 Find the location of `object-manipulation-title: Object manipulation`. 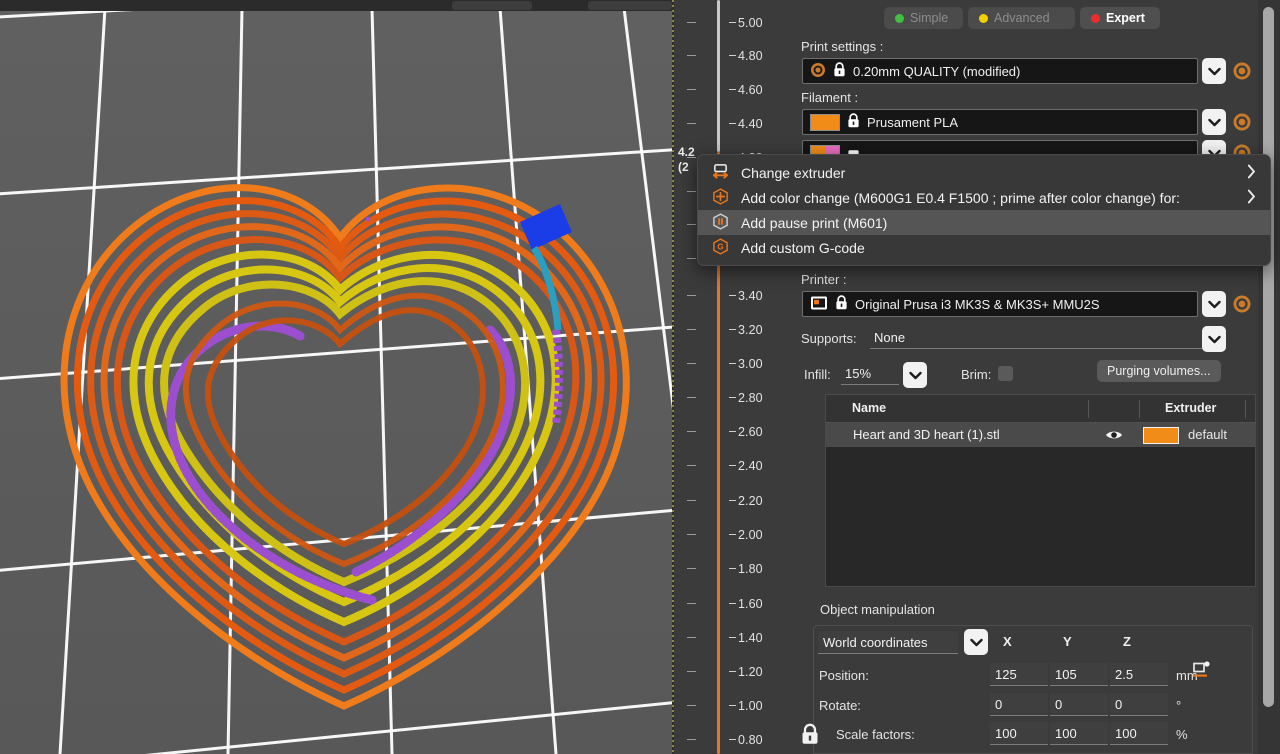

object-manipulation-title: Object manipulation is located at coordinates (877, 609).